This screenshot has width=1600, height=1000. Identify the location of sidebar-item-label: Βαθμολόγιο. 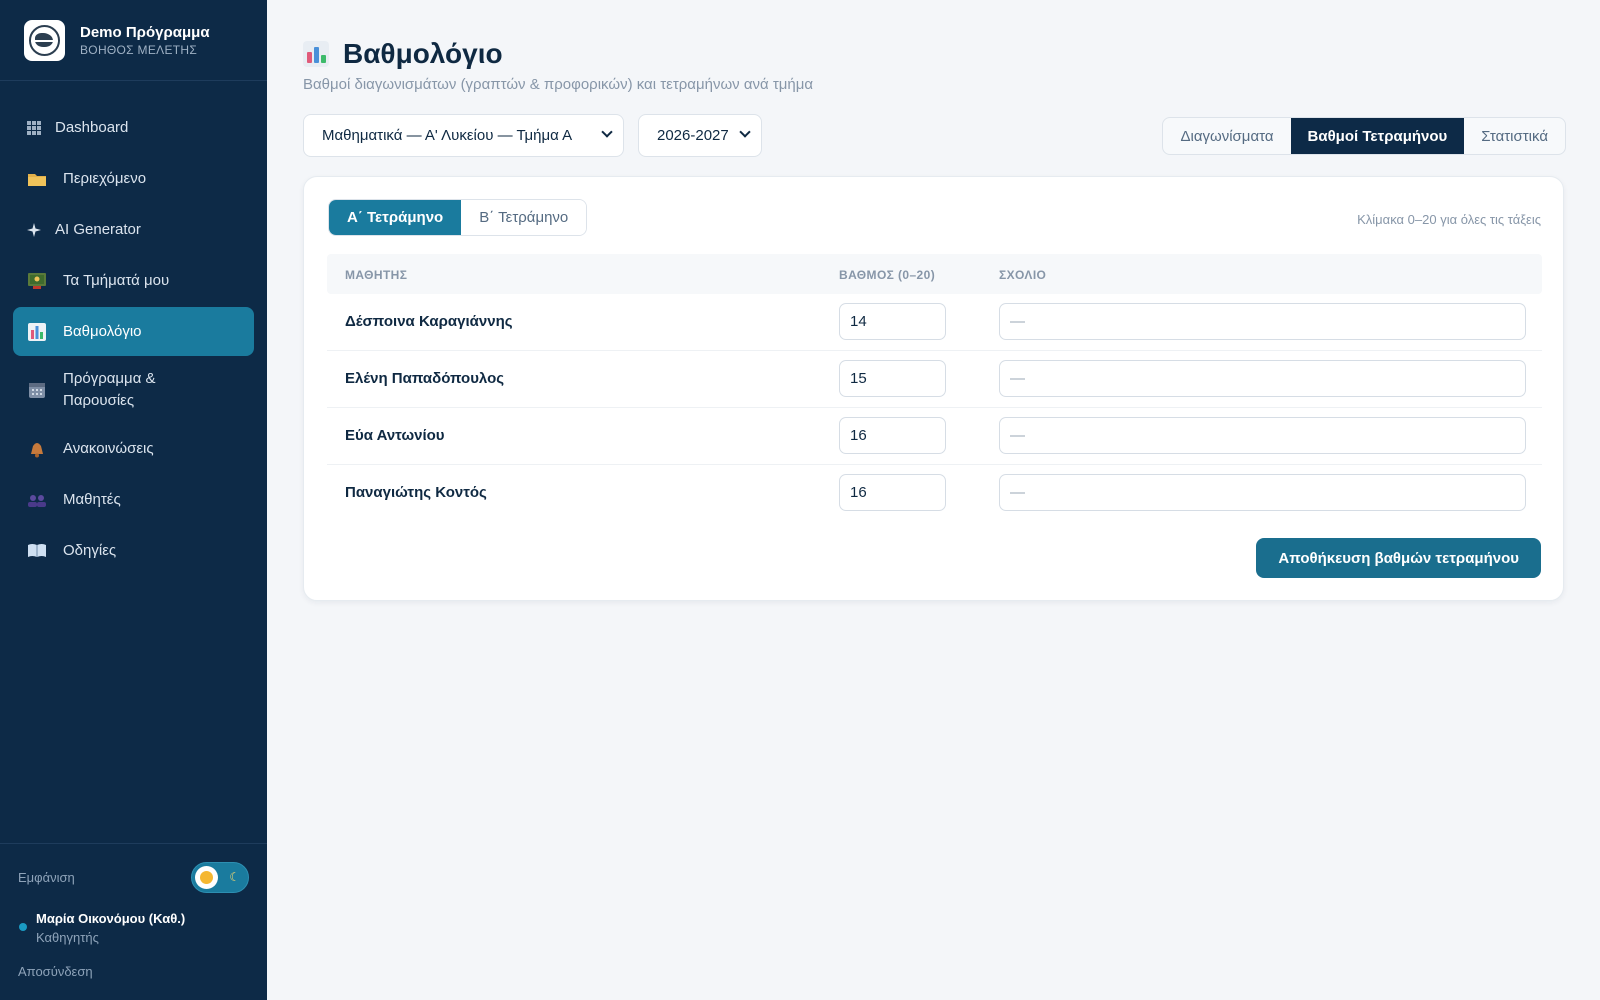
(102, 331).